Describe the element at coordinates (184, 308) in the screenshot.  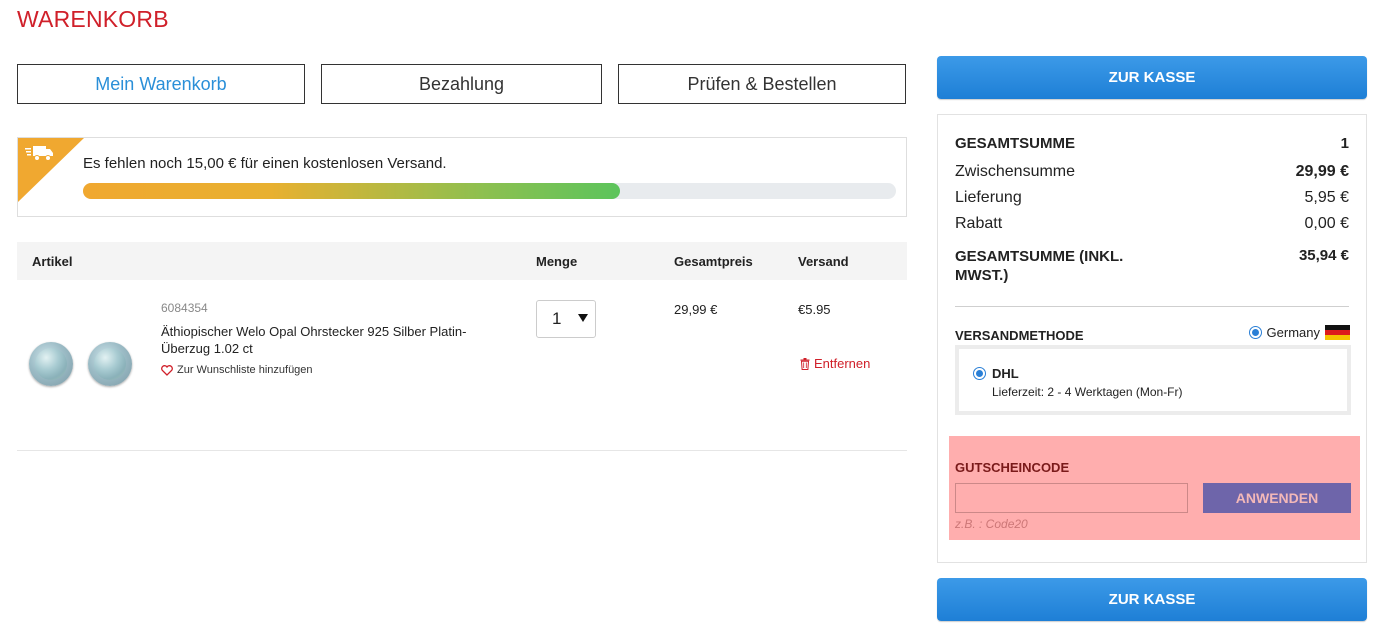
I see `product-sku: 6084354` at that location.